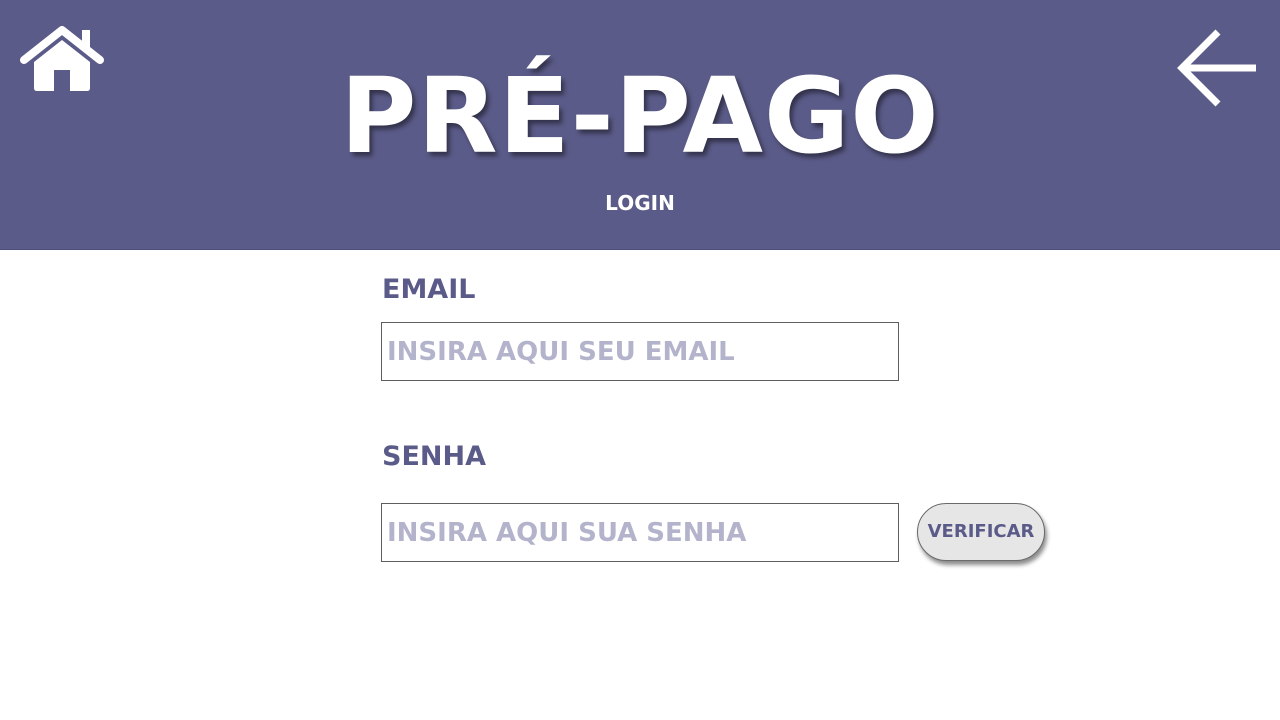  What do you see at coordinates (1216, 68) in the screenshot?
I see `arrow-left-icon` at bounding box center [1216, 68].